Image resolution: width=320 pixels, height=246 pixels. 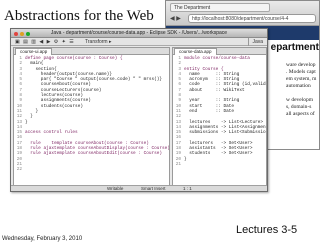 I want to click on toolbar-icons: ▣ ▤ ▥ ◀ ▶ ⚙ ✦ ☰, so click(x=45, y=42).